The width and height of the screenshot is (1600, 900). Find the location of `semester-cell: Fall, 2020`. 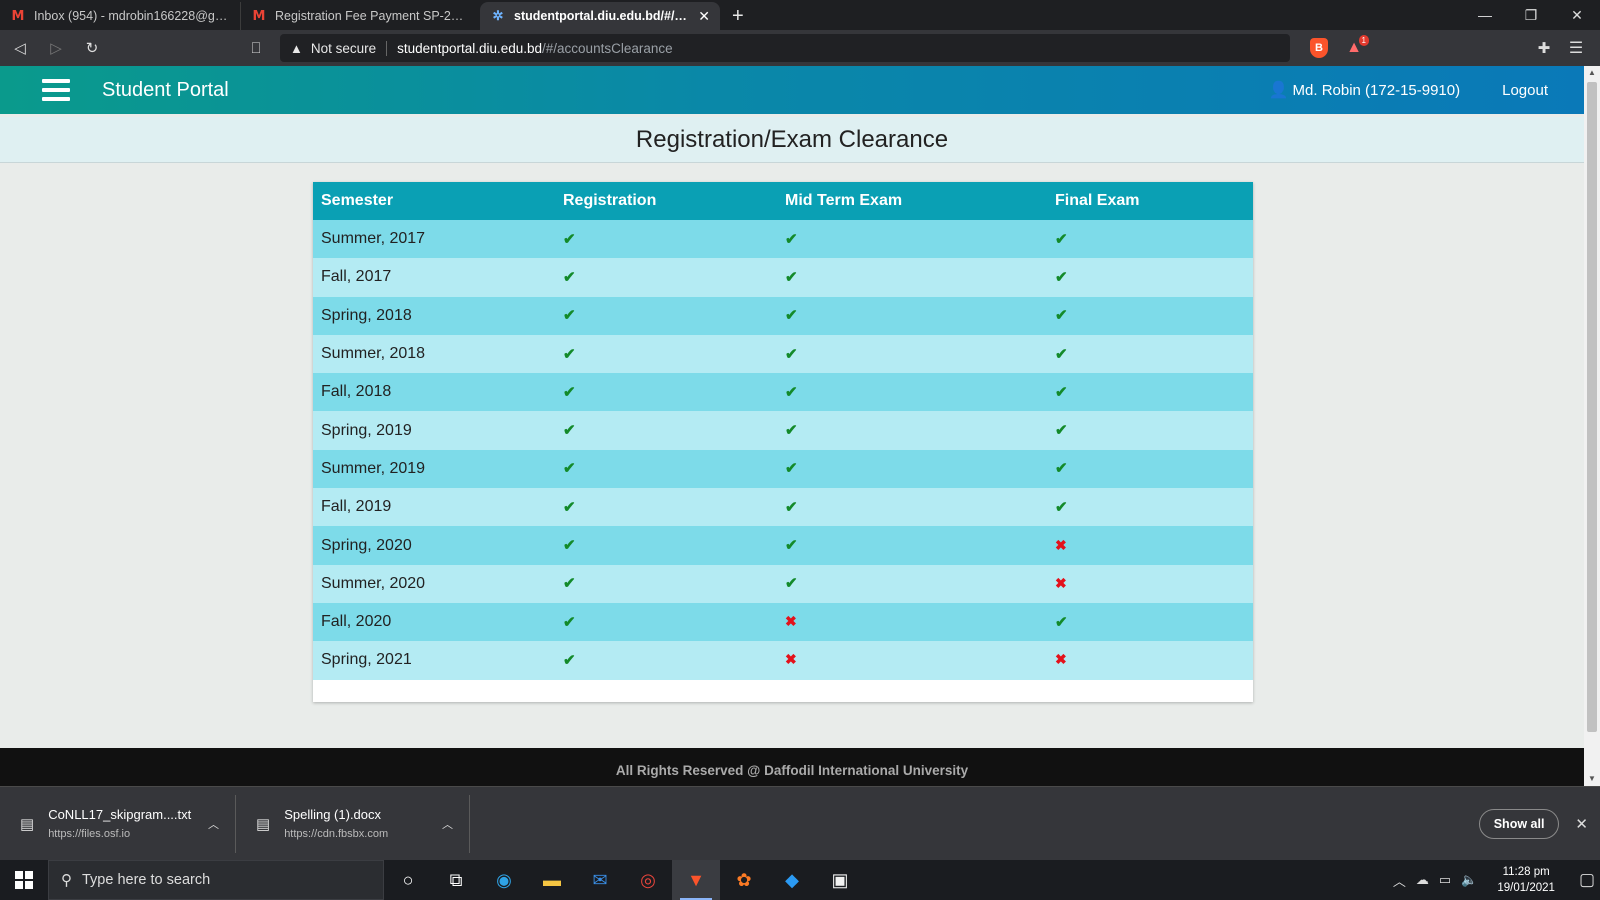

semester-cell: Fall, 2020 is located at coordinates (434, 622).